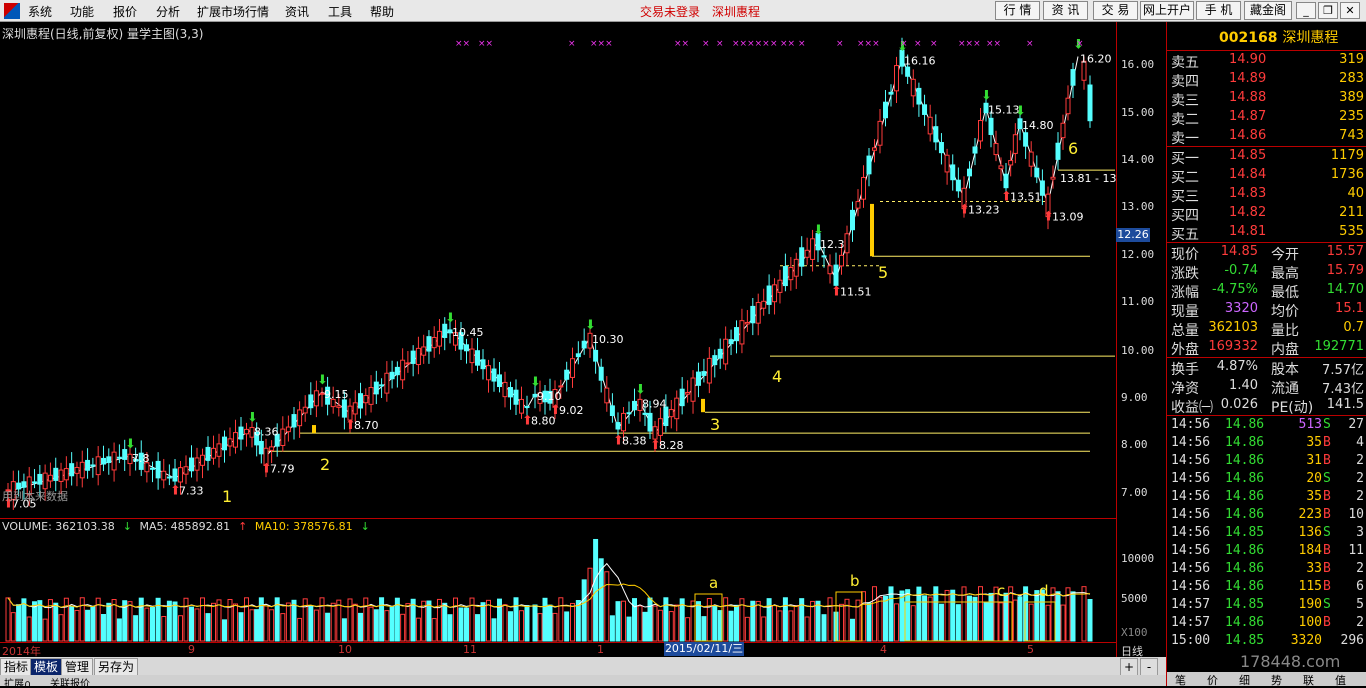 The width and height of the screenshot is (1366, 688). Describe the element at coordinates (1350, 10) in the screenshot. I see `close-icon: ✕` at that location.